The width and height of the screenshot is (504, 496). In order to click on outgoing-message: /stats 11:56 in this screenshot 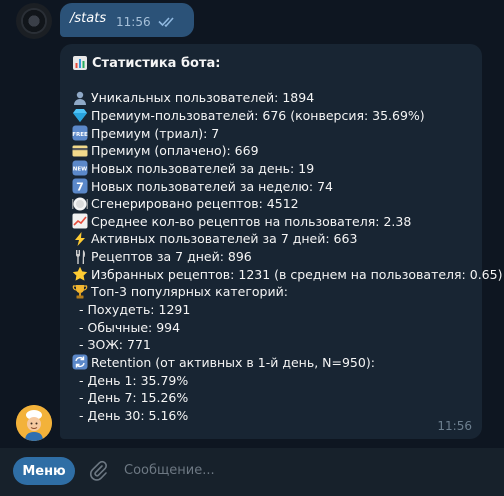, I will do `click(127, 20)`.